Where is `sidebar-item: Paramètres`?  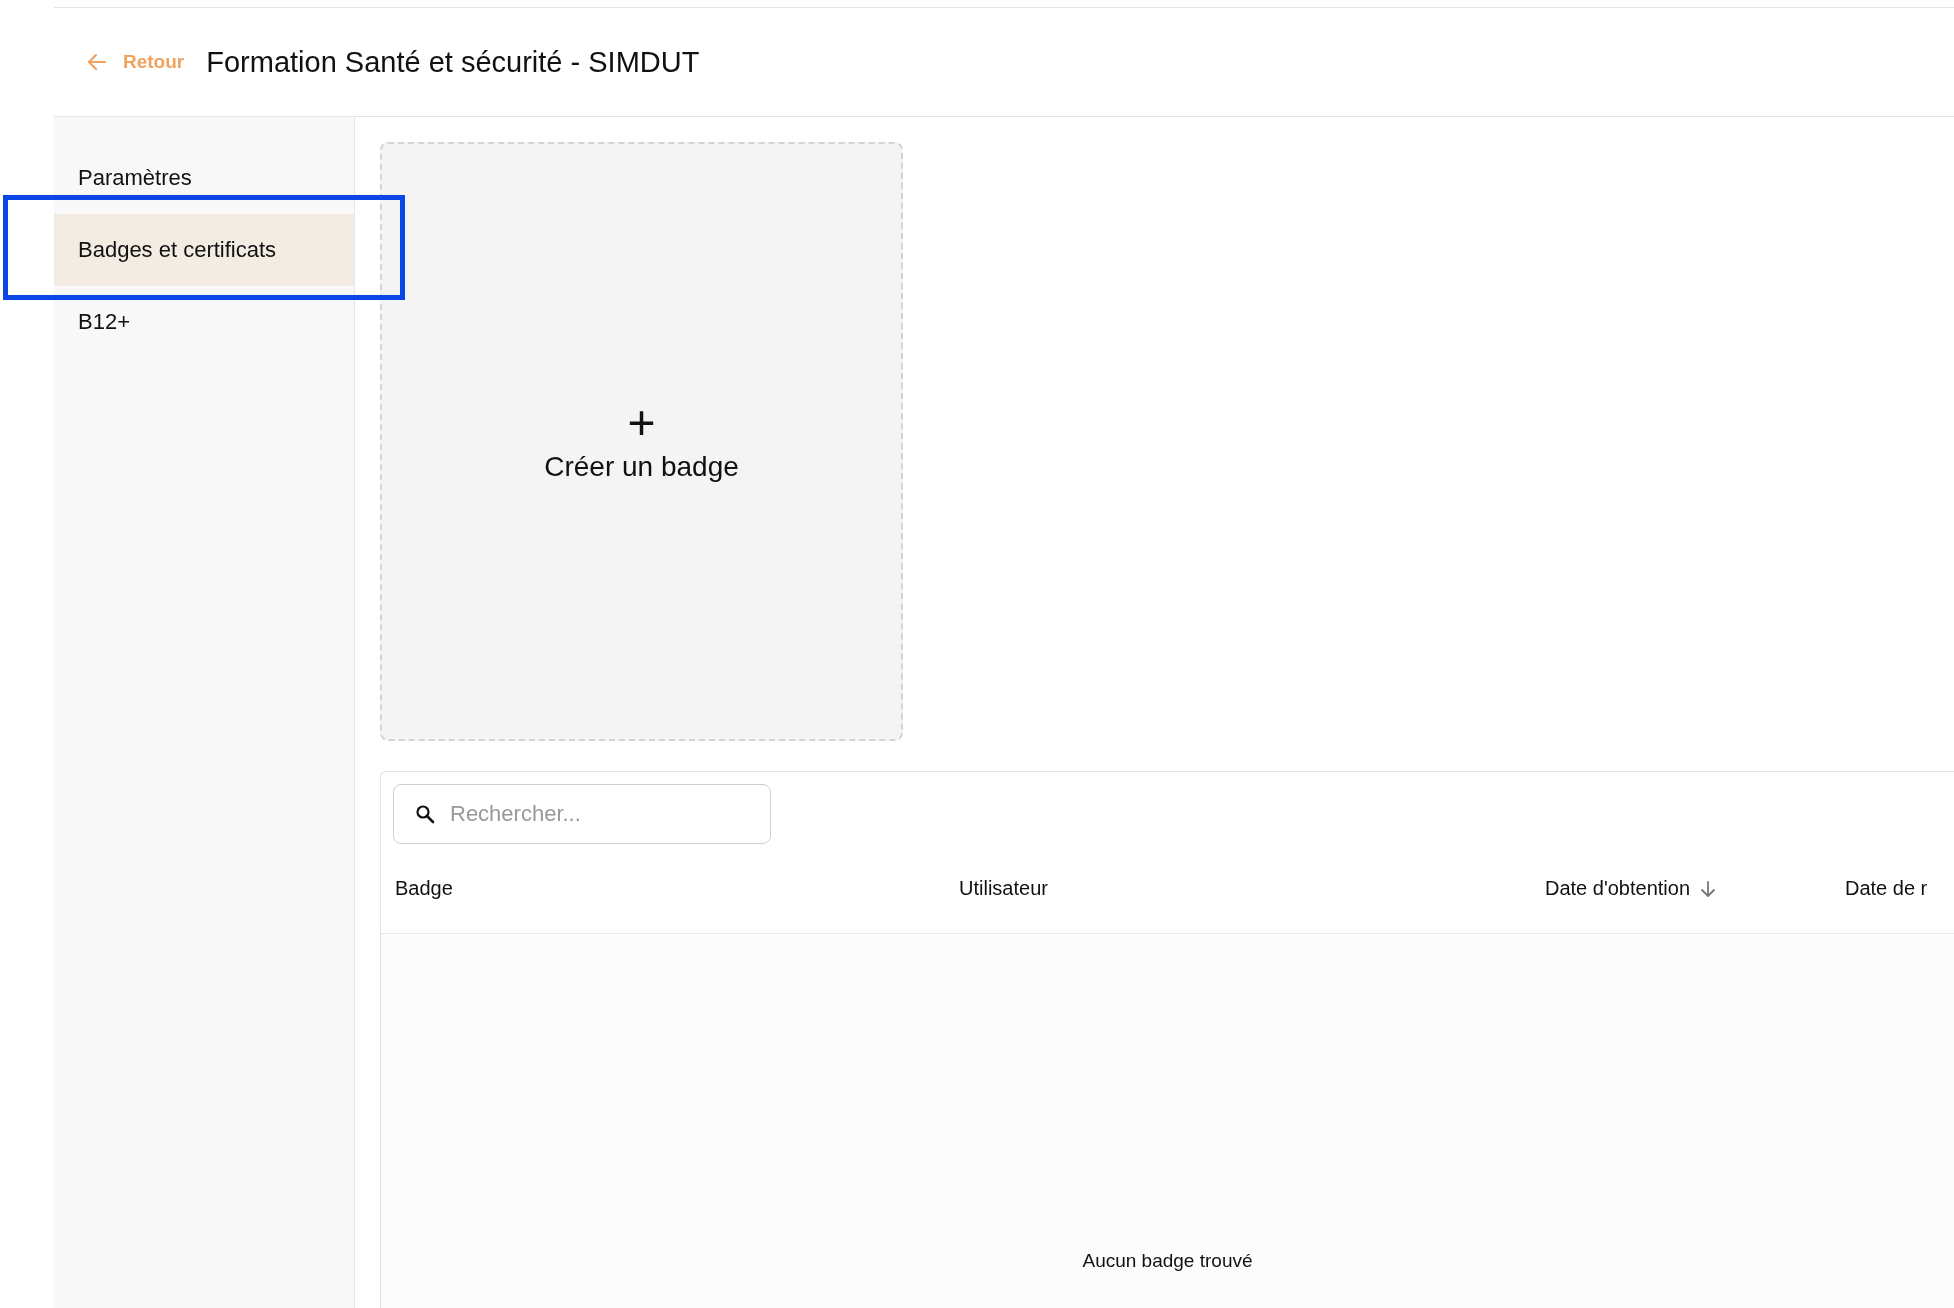 sidebar-item: Paramètres is located at coordinates (204, 178).